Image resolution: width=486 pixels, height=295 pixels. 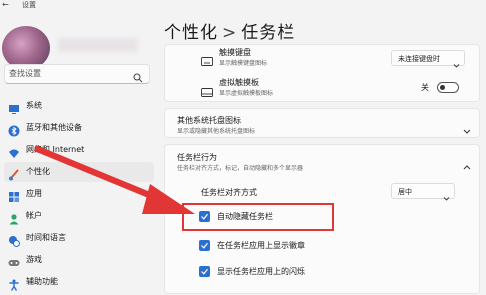 I want to click on annotation-arrow, so click(x=114, y=179).